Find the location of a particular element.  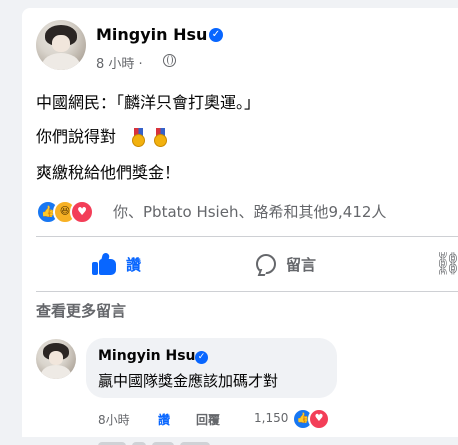

like-button: 讚 is located at coordinates (116, 264).